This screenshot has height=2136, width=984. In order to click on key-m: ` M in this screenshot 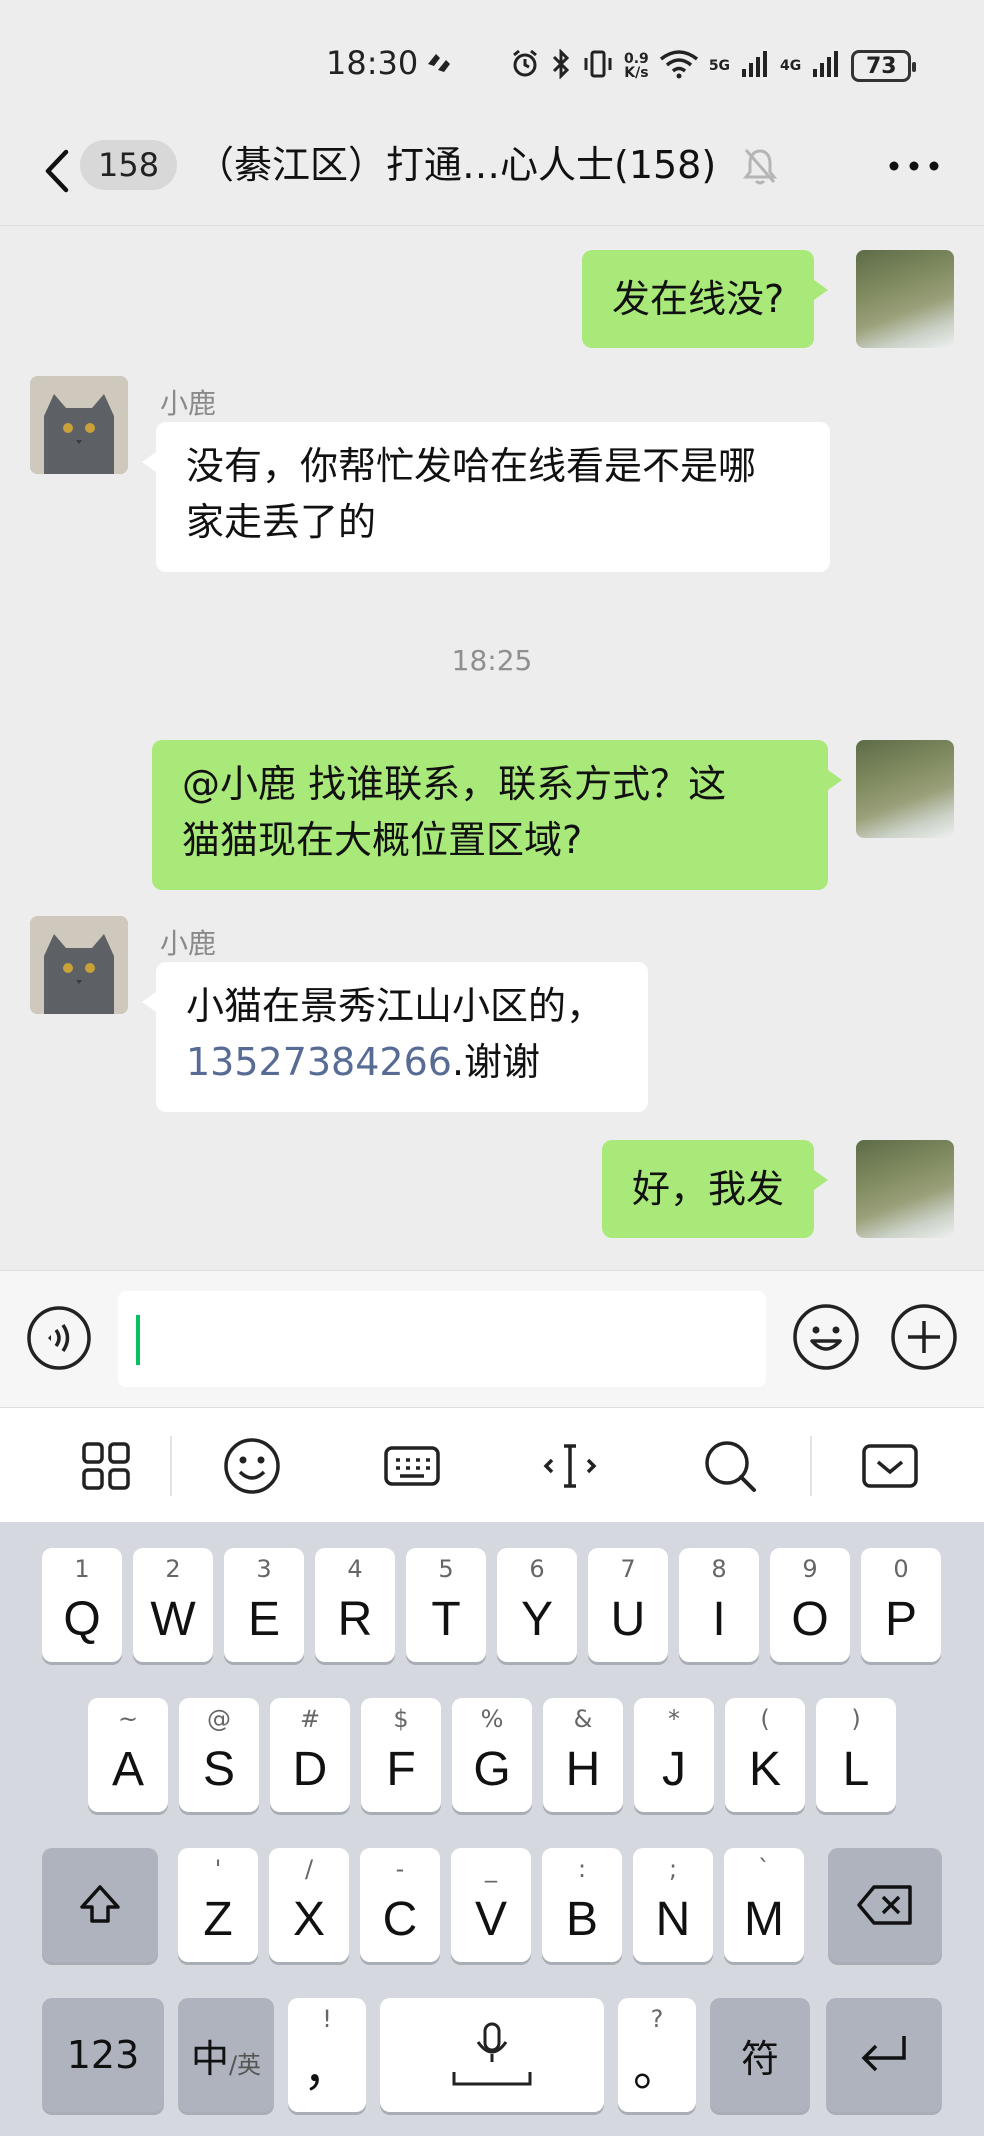, I will do `click(764, 1905)`.